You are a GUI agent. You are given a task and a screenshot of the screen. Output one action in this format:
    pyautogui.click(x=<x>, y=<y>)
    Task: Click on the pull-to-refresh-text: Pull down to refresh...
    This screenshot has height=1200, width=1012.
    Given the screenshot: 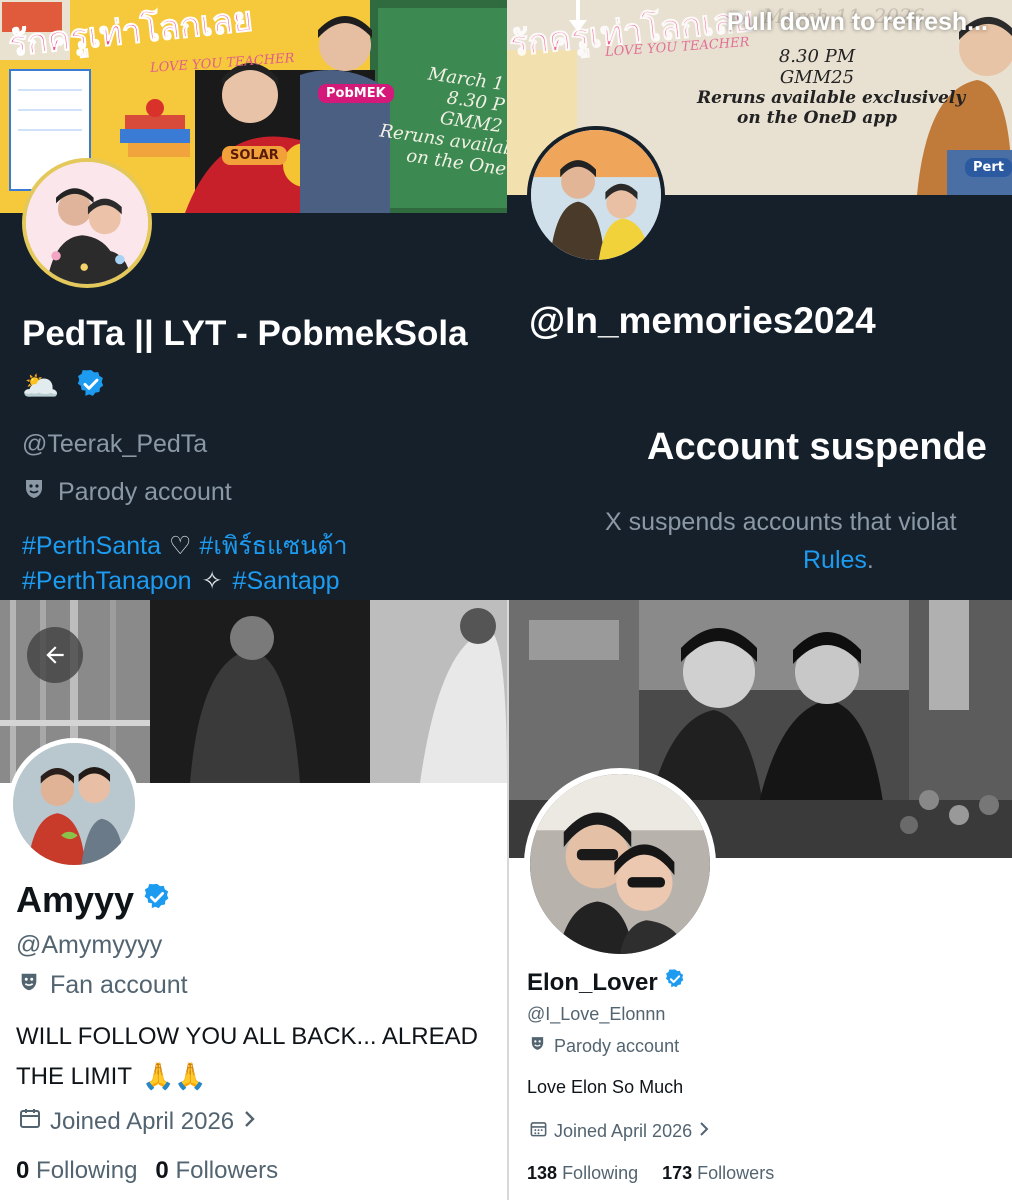 What is the action you would take?
    pyautogui.click(x=857, y=22)
    